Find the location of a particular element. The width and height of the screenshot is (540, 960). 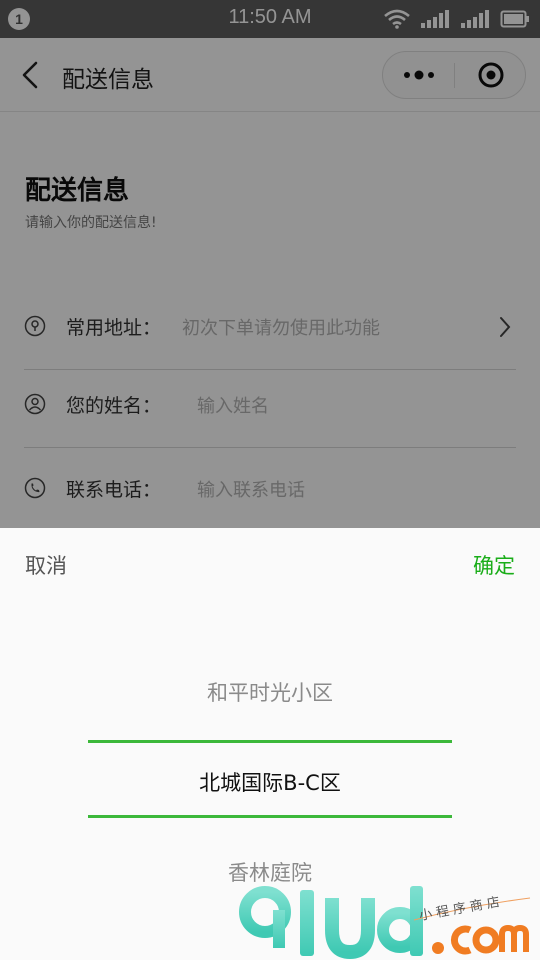

picker-option: 和平时光小区 is located at coordinates (270, 692).